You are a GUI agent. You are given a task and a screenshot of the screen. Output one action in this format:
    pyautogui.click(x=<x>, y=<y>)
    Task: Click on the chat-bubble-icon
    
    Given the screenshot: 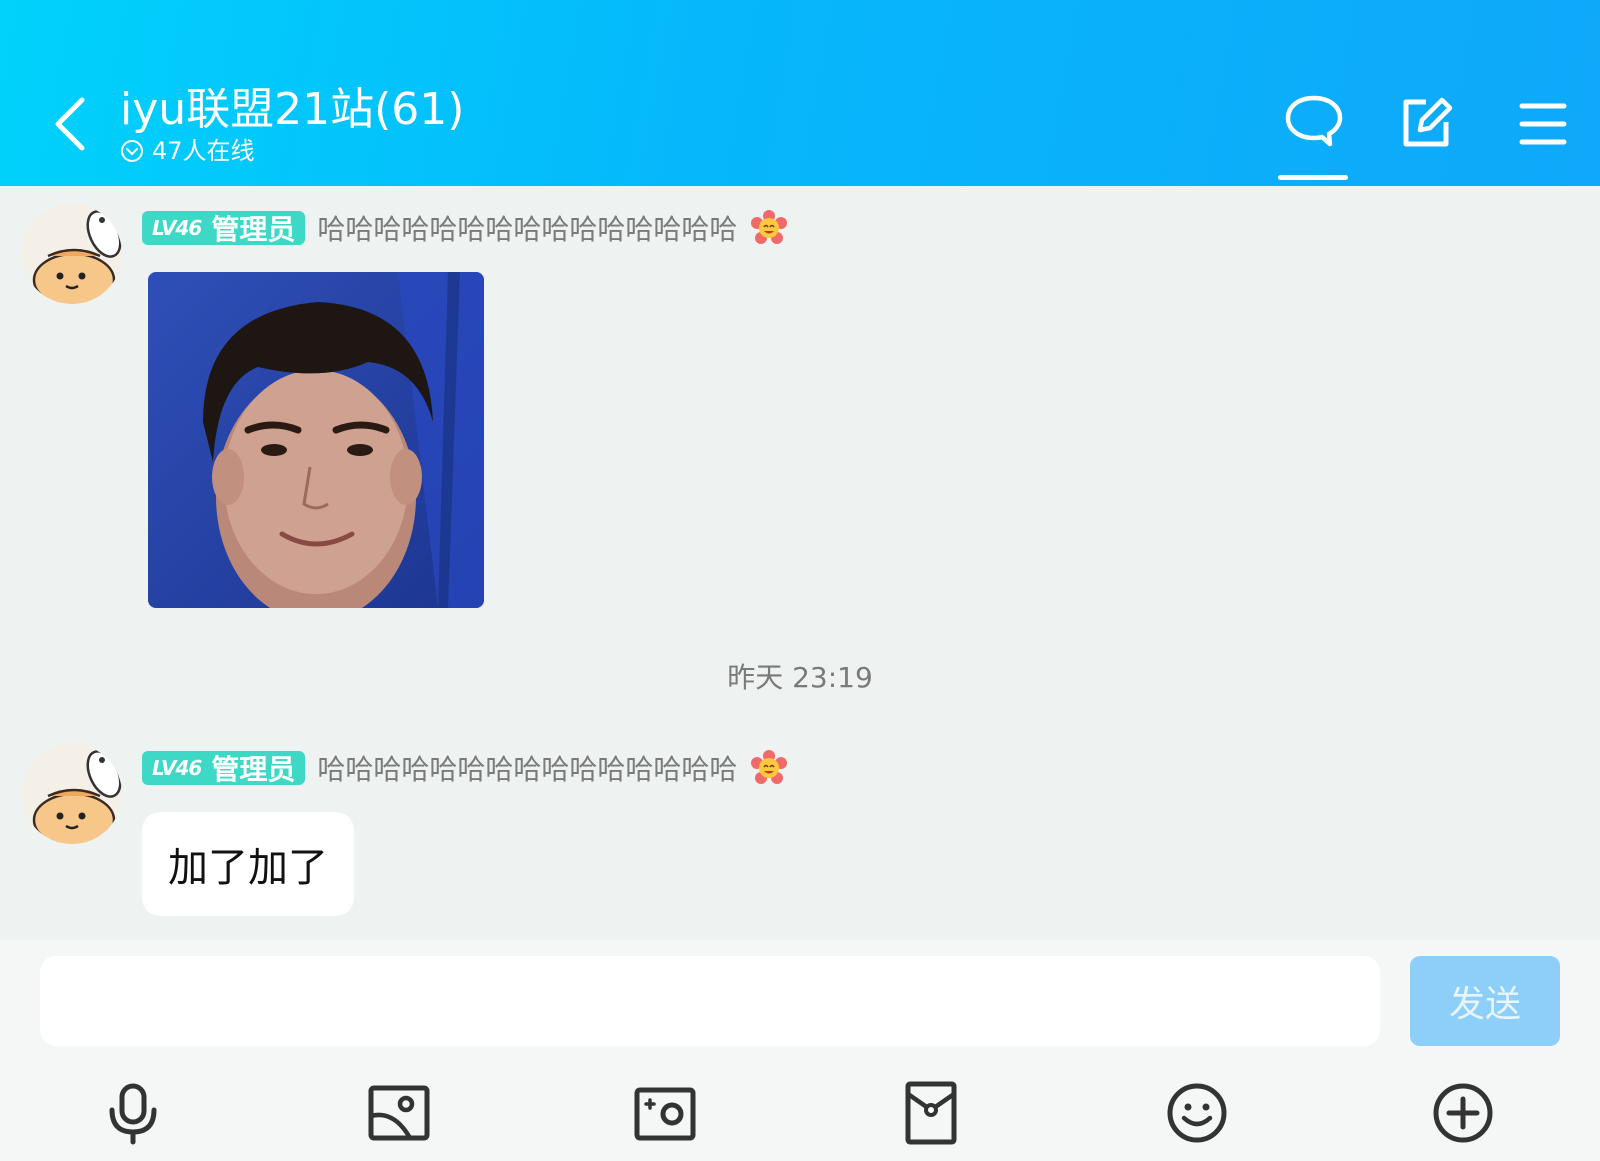 What is the action you would take?
    pyautogui.click(x=1314, y=121)
    